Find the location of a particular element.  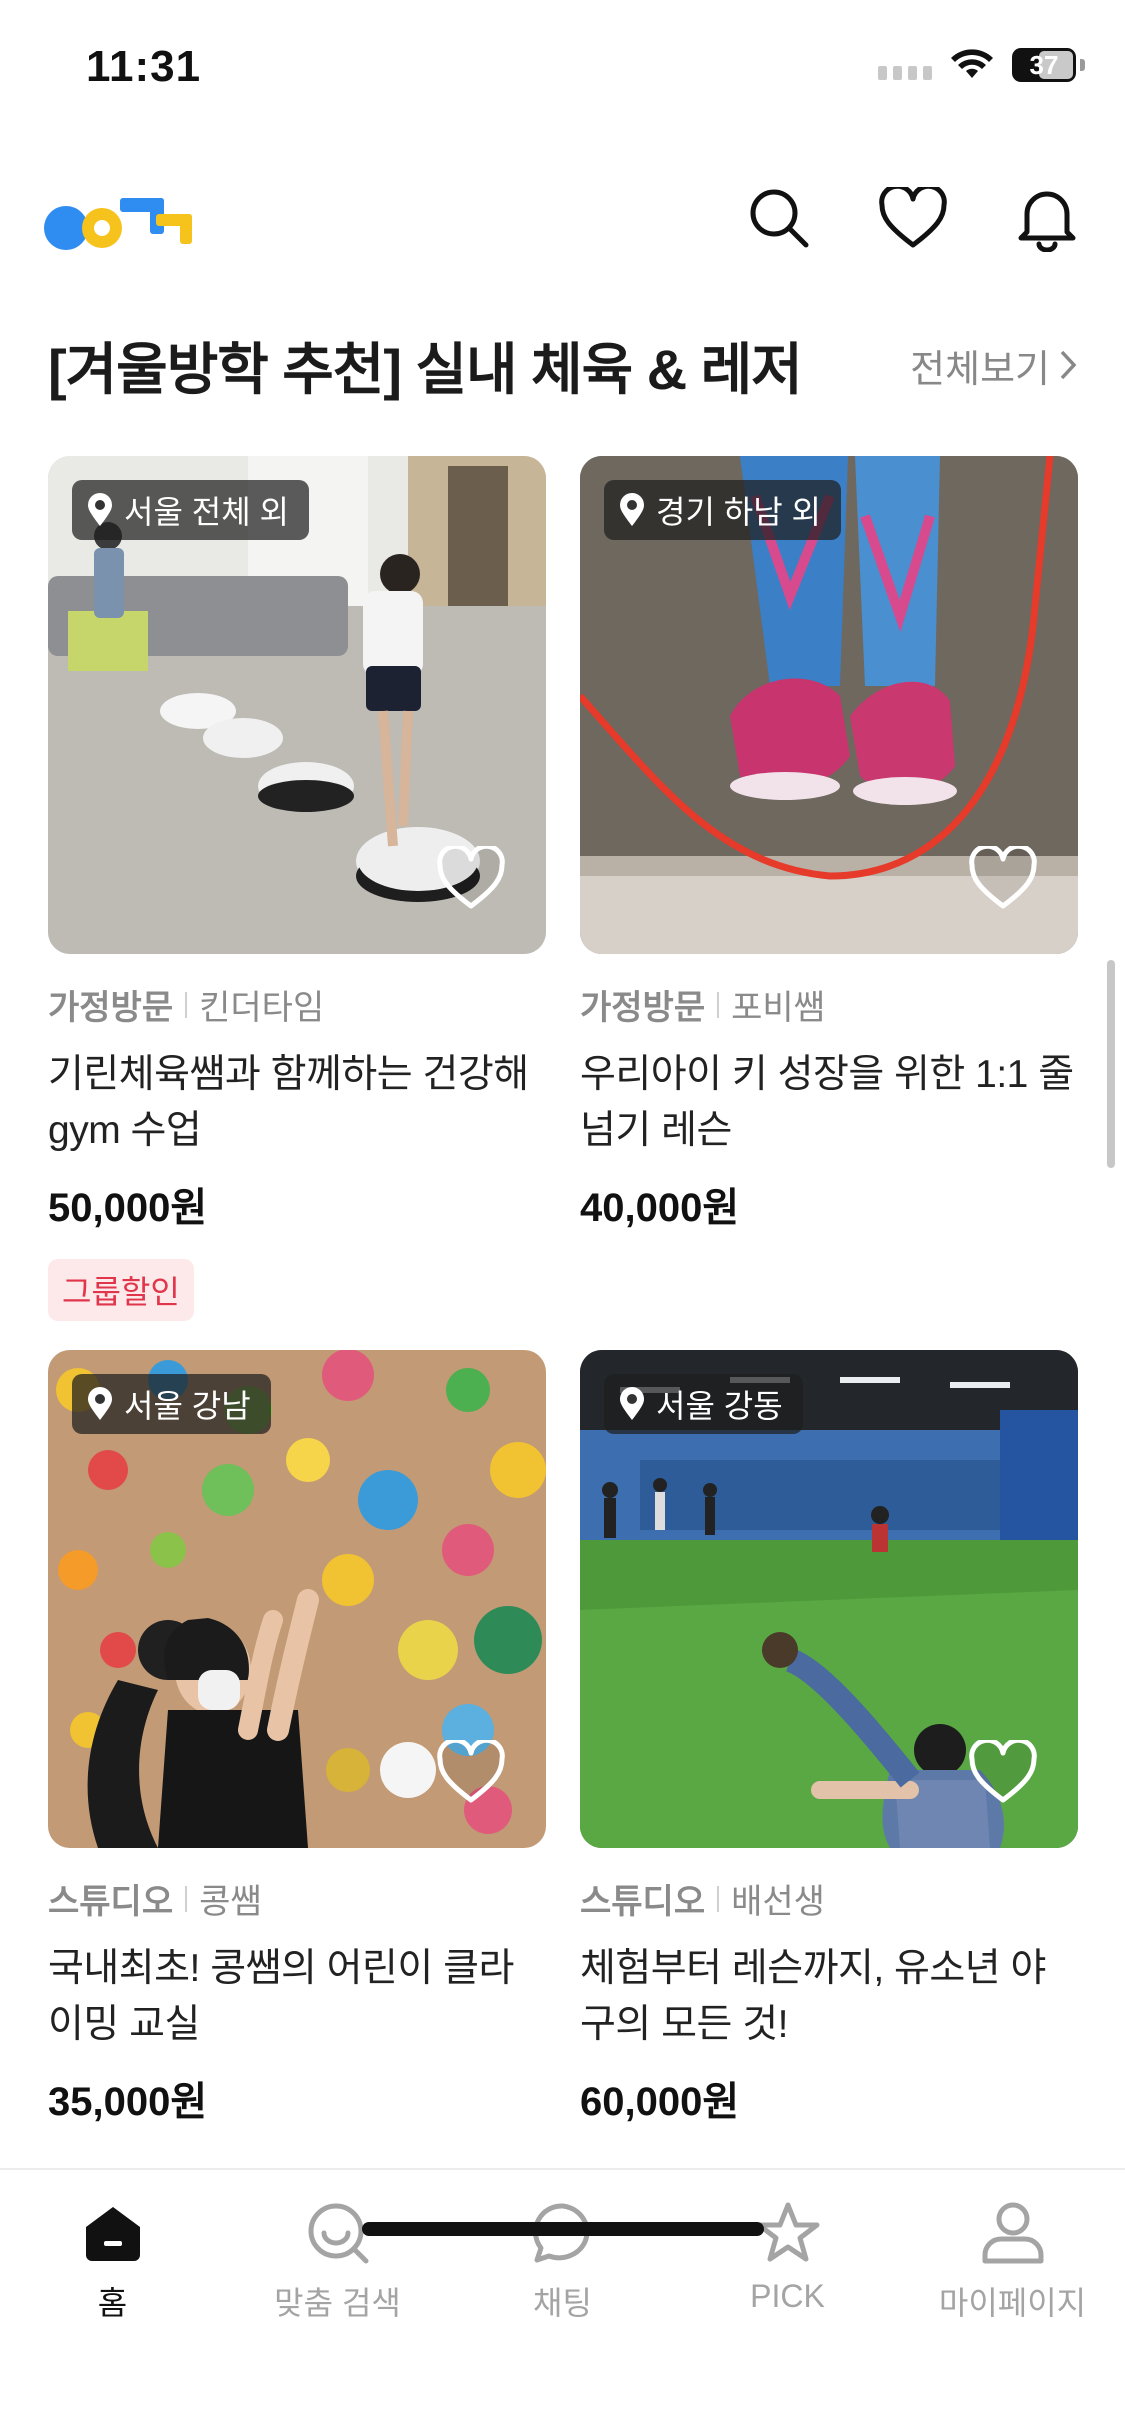

chevron-right-icon is located at coordinates (1068, 365).